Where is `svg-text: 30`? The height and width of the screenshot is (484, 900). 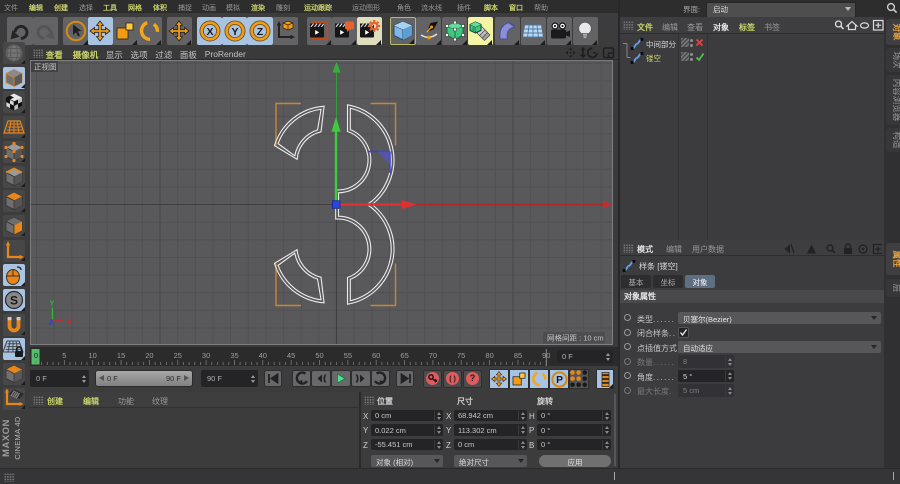 svg-text: 30 is located at coordinates (206, 355).